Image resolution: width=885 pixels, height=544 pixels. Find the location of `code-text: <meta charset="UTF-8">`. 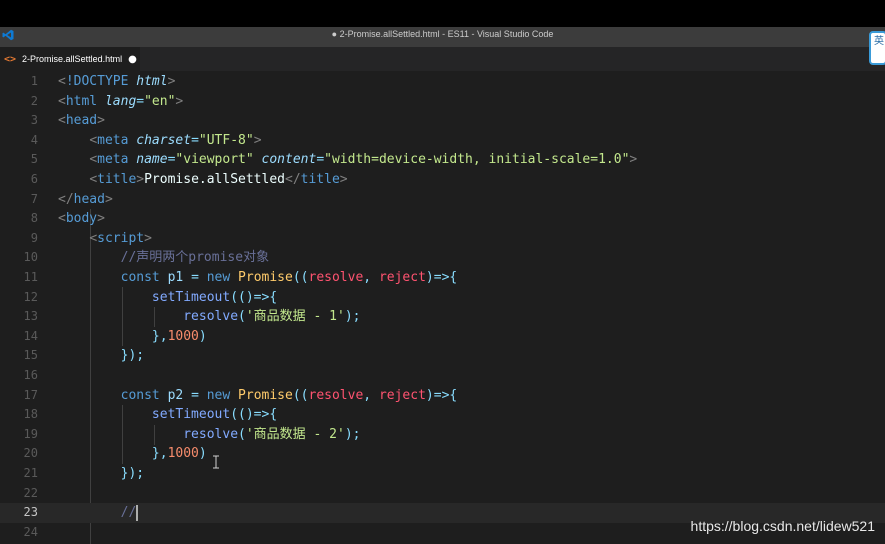

code-text: <meta charset="UTF-8"> is located at coordinates (160, 141).